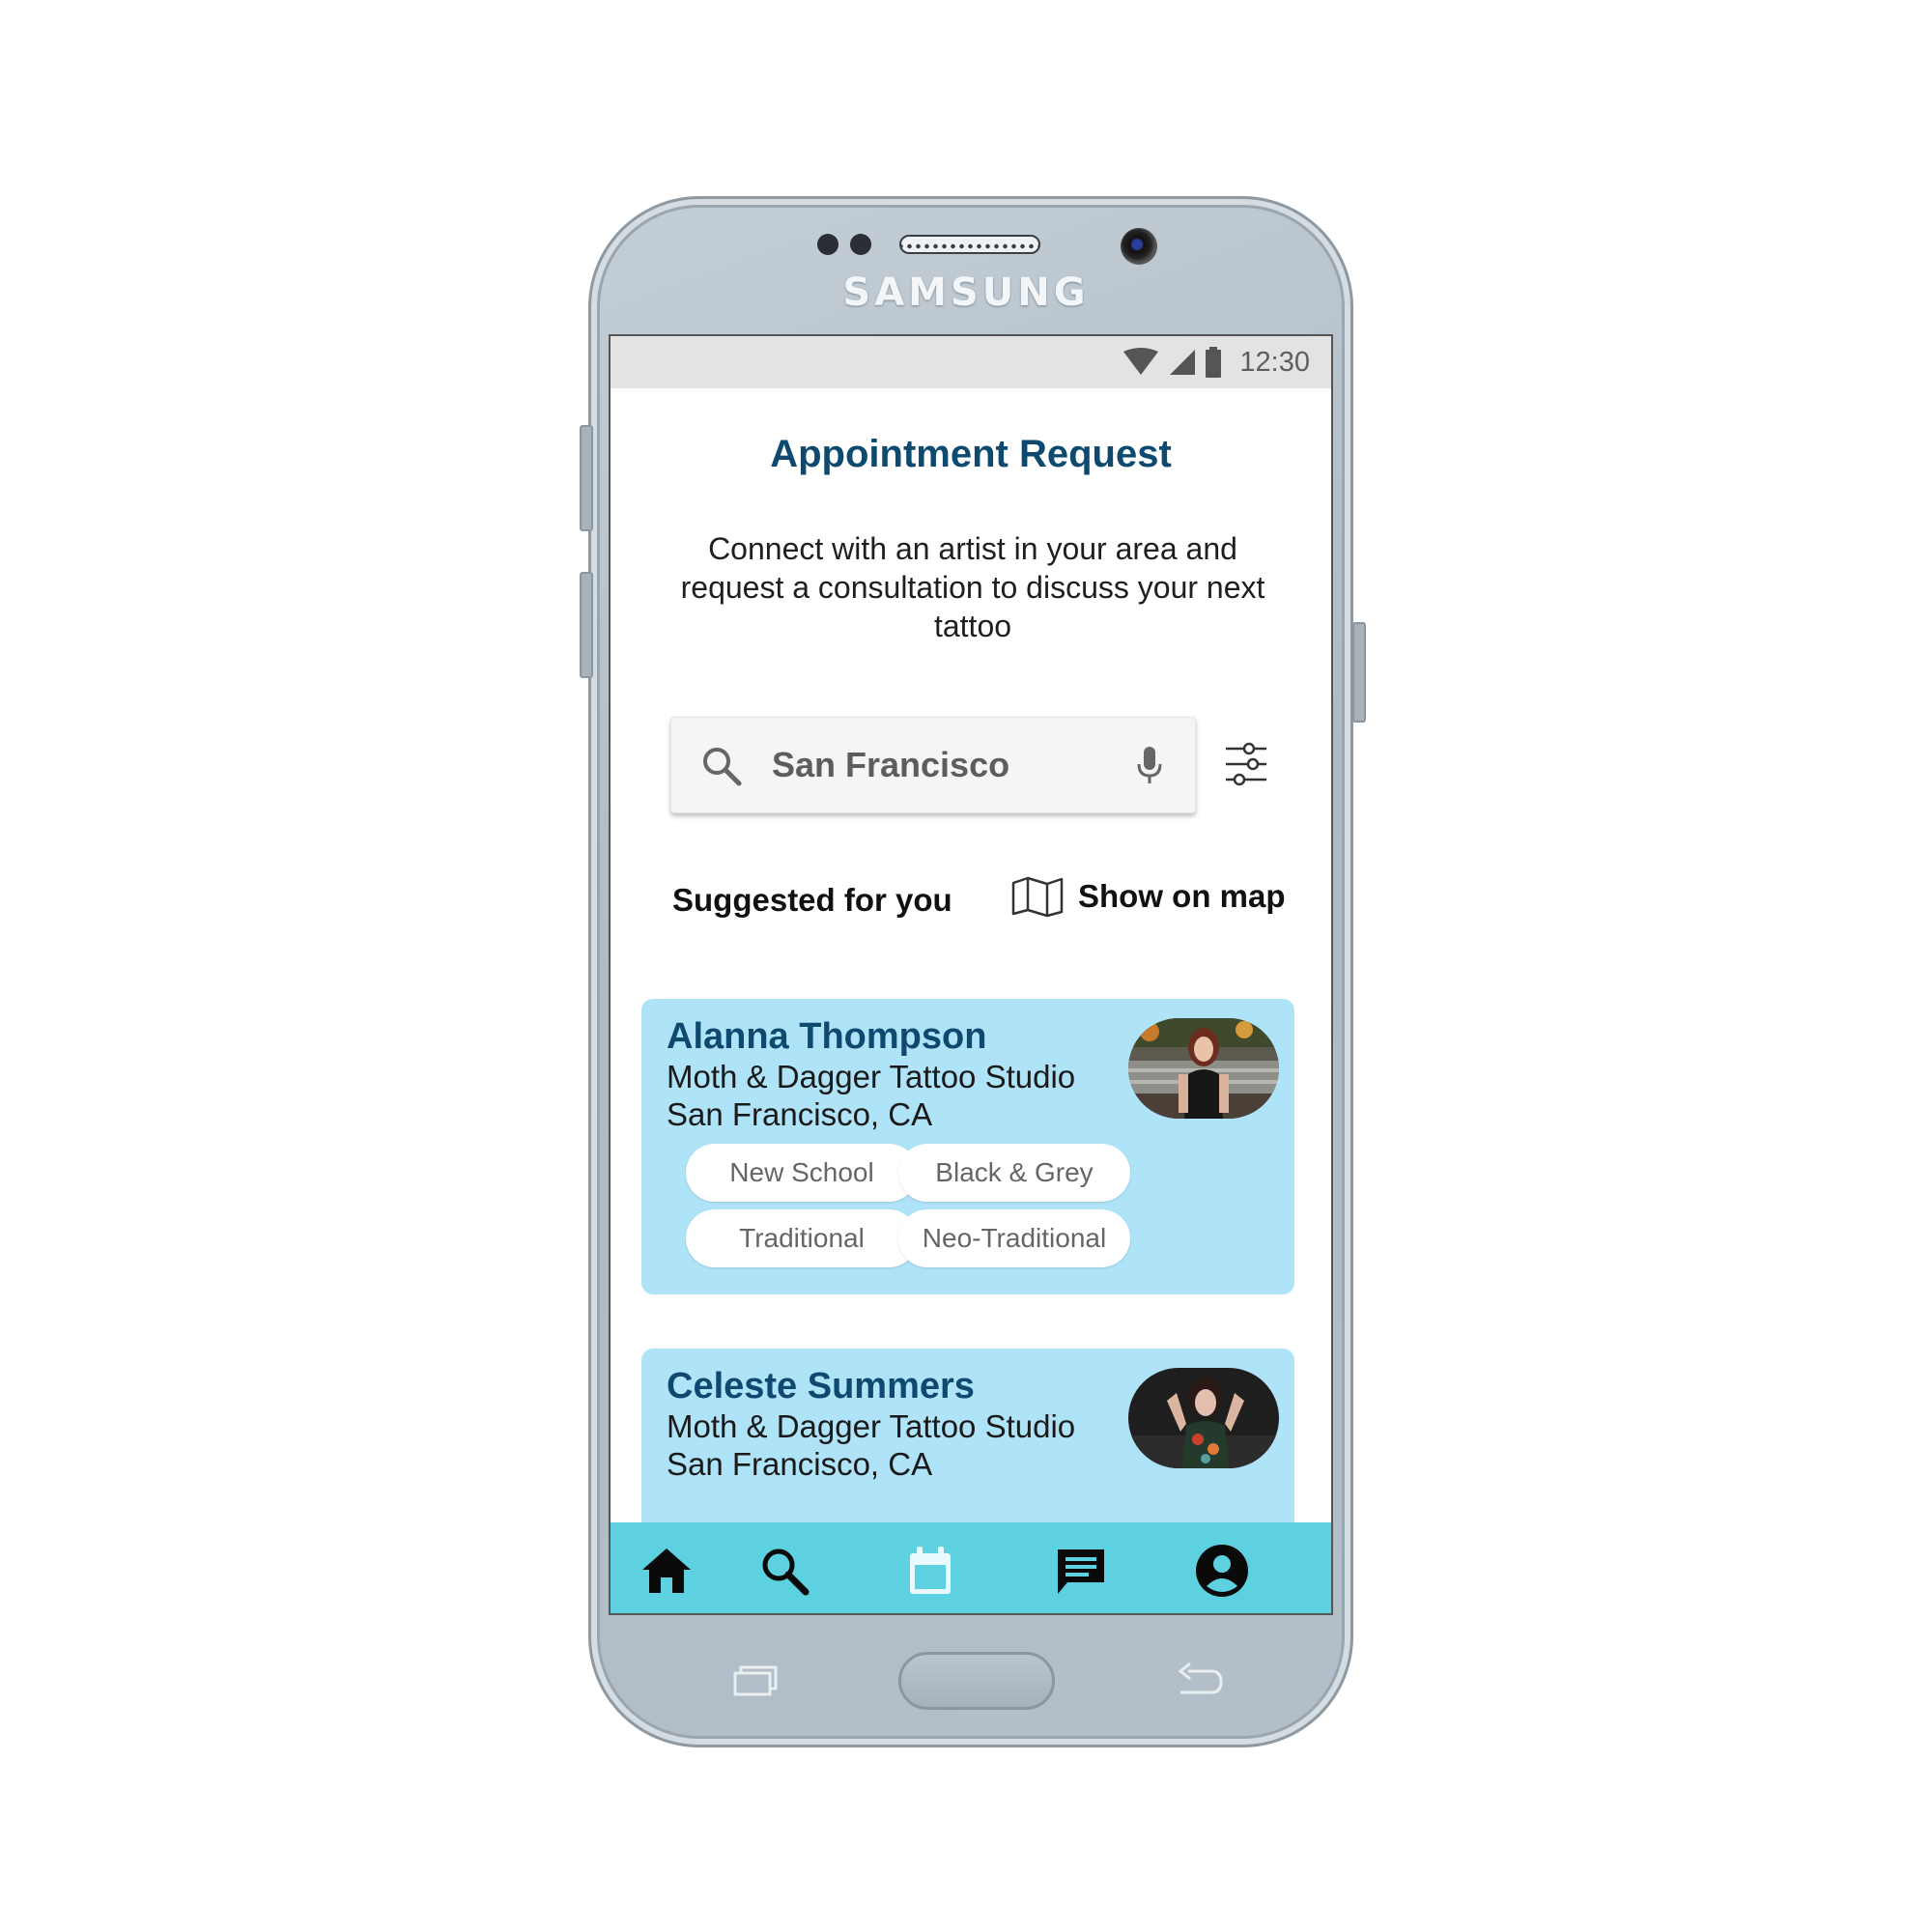  Describe the element at coordinates (1274, 362) in the screenshot. I see `status-time: 12:30` at that location.